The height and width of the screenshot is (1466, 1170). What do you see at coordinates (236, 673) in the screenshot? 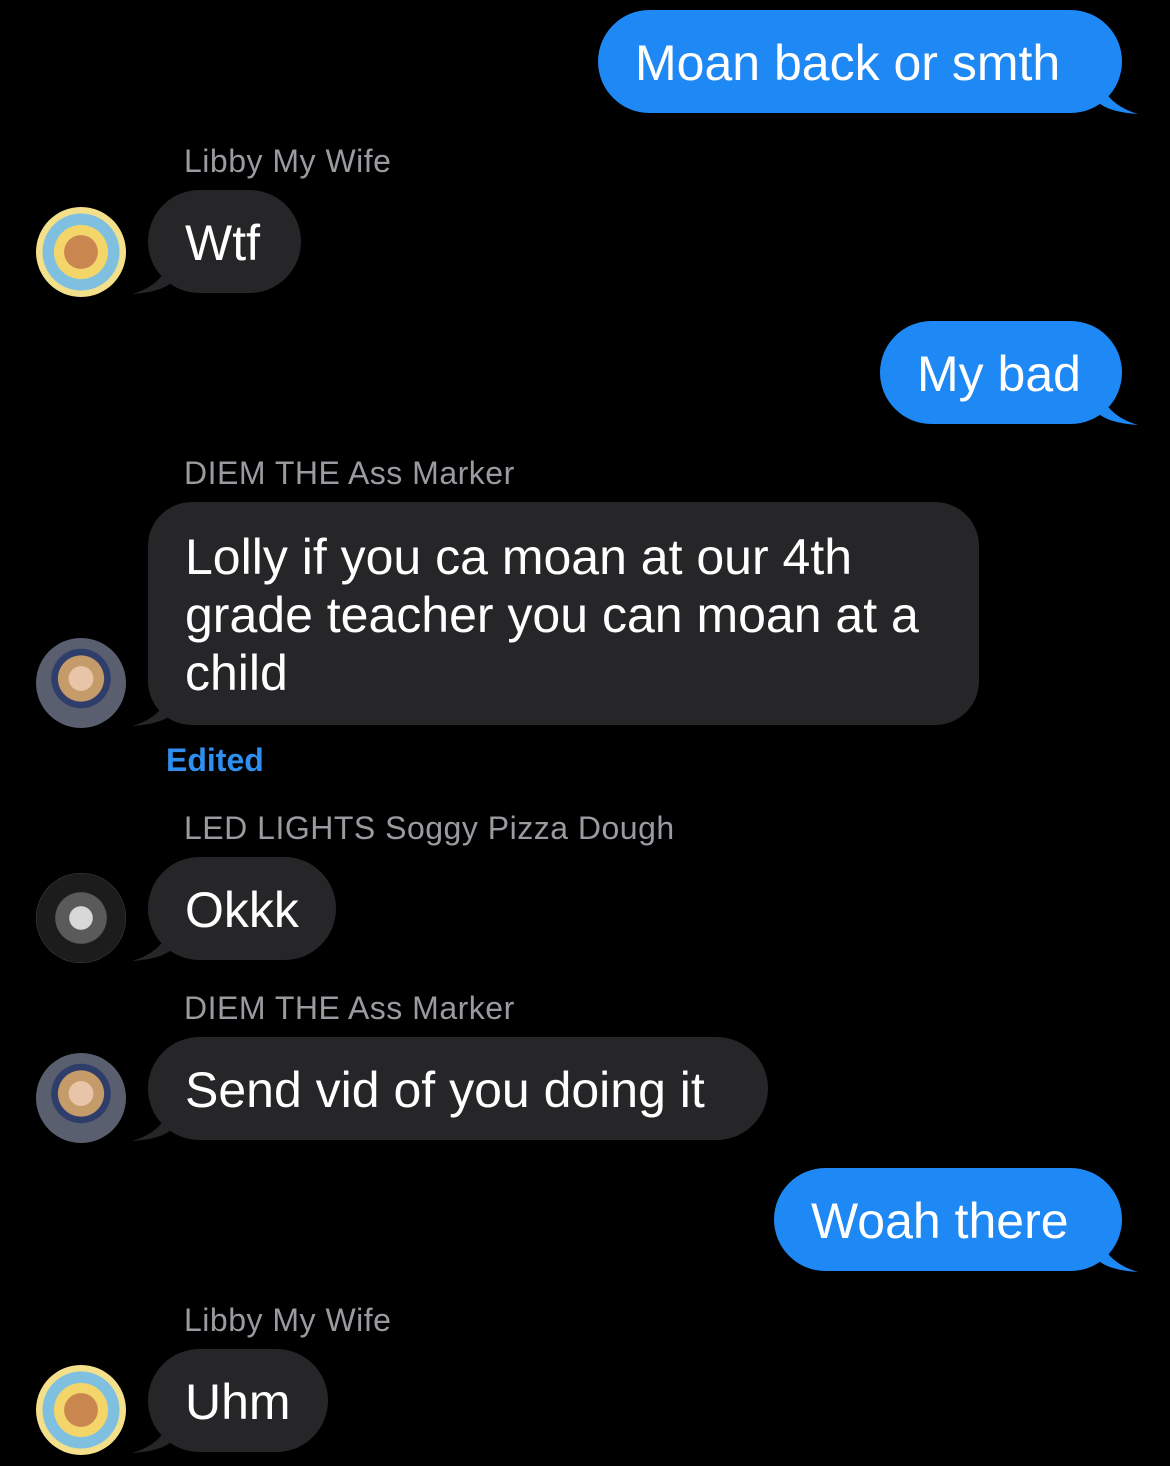
I see `message-line: child` at bounding box center [236, 673].